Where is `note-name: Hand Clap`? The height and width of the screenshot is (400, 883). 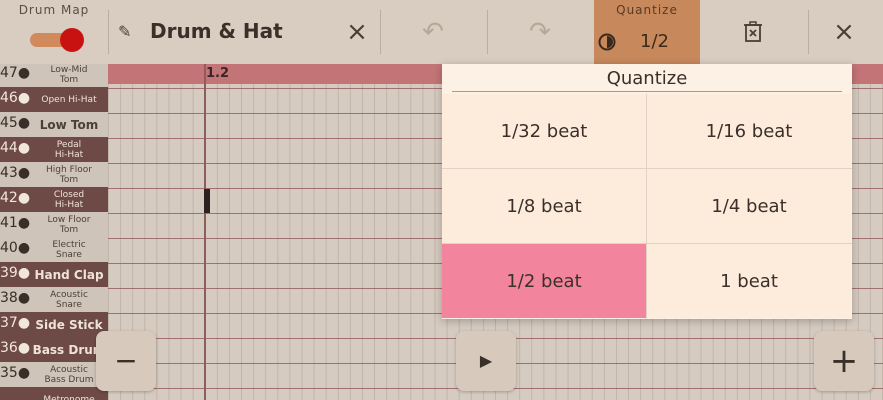
note-name: Hand Clap is located at coordinates (69, 274).